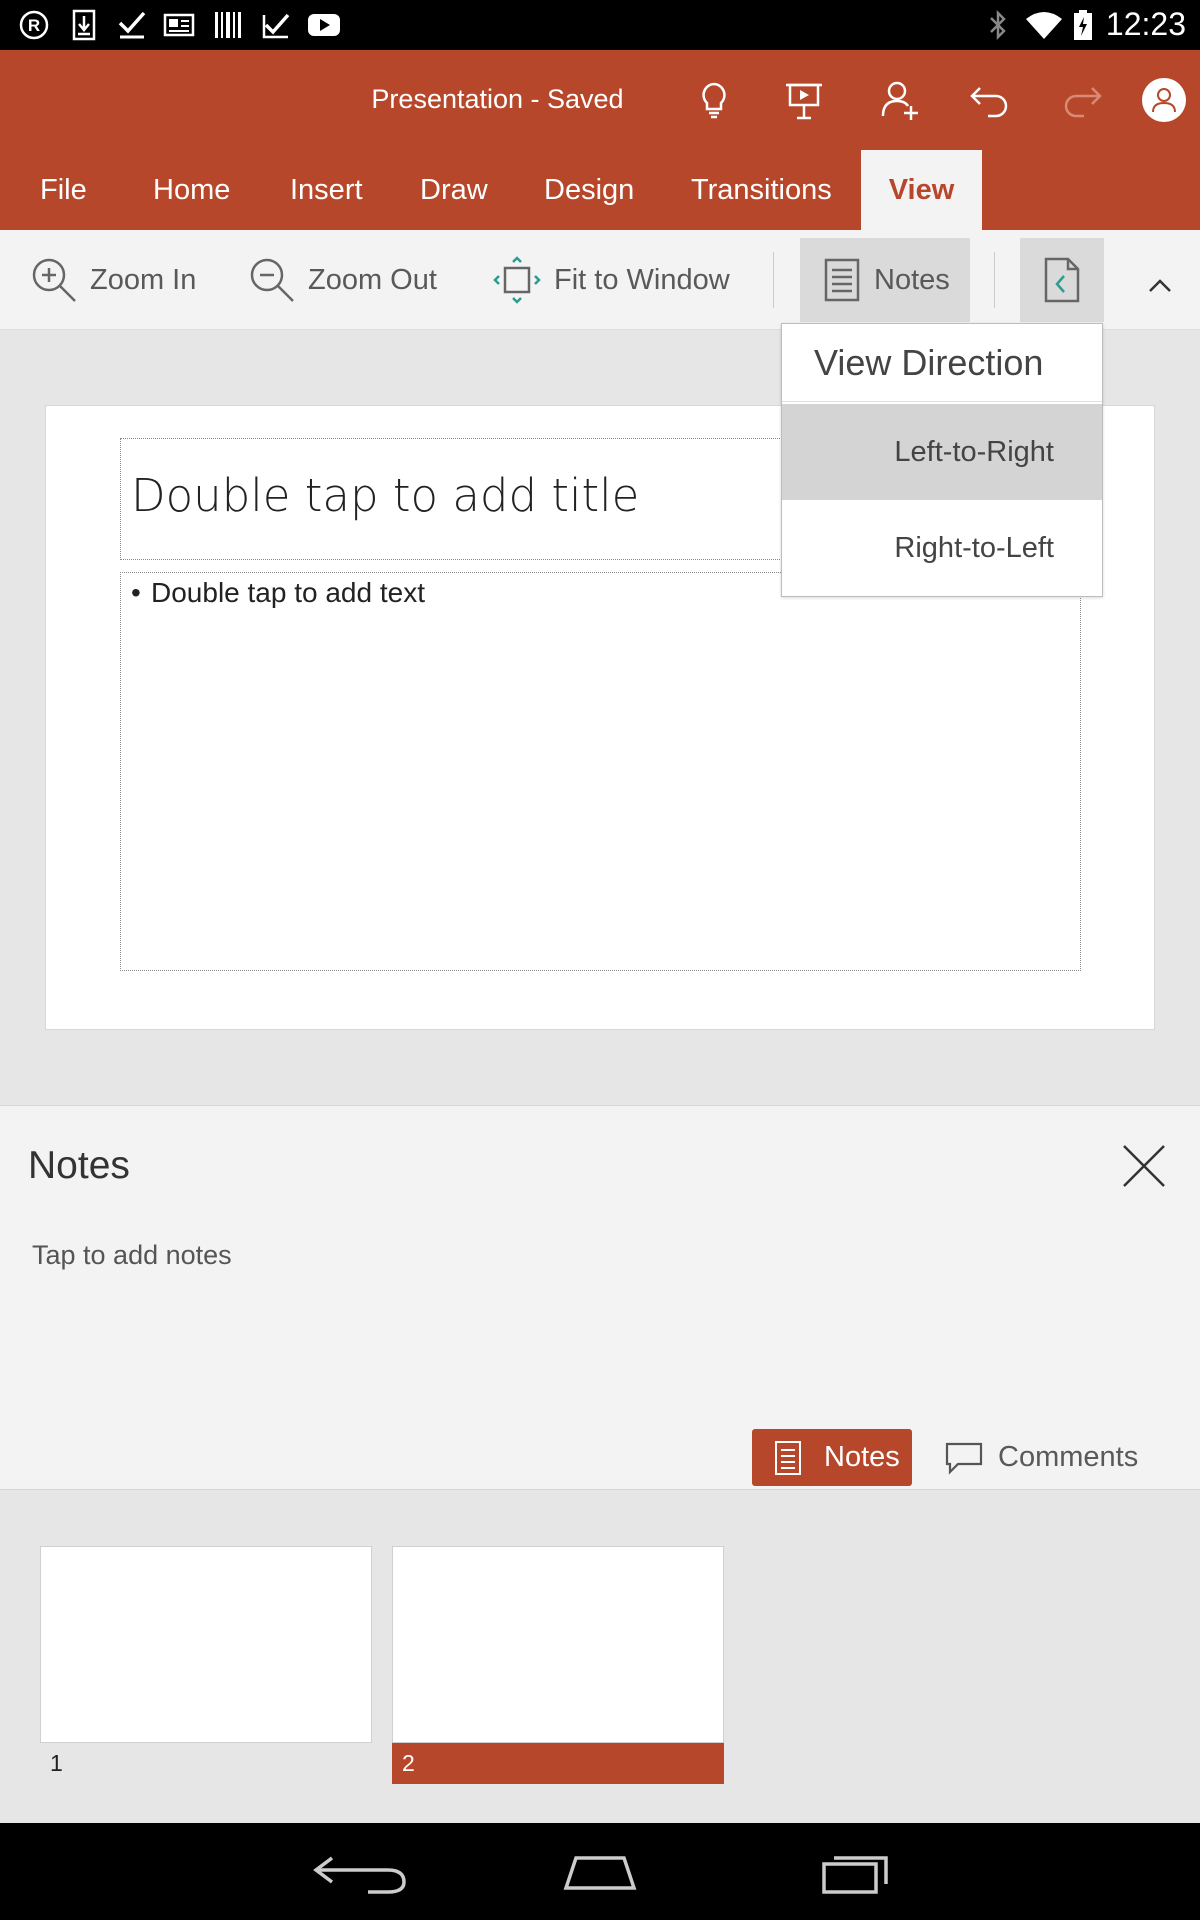 The width and height of the screenshot is (1200, 1920). What do you see at coordinates (804, 100) in the screenshot?
I see `present-icon` at bounding box center [804, 100].